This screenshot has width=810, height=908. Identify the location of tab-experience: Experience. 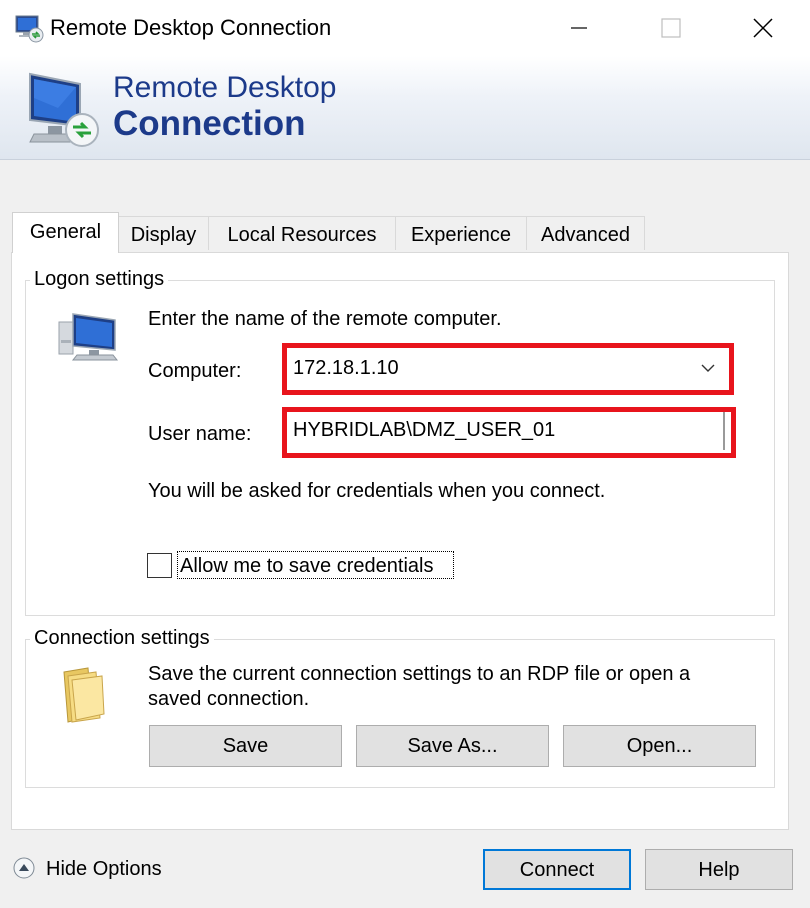
(461, 233).